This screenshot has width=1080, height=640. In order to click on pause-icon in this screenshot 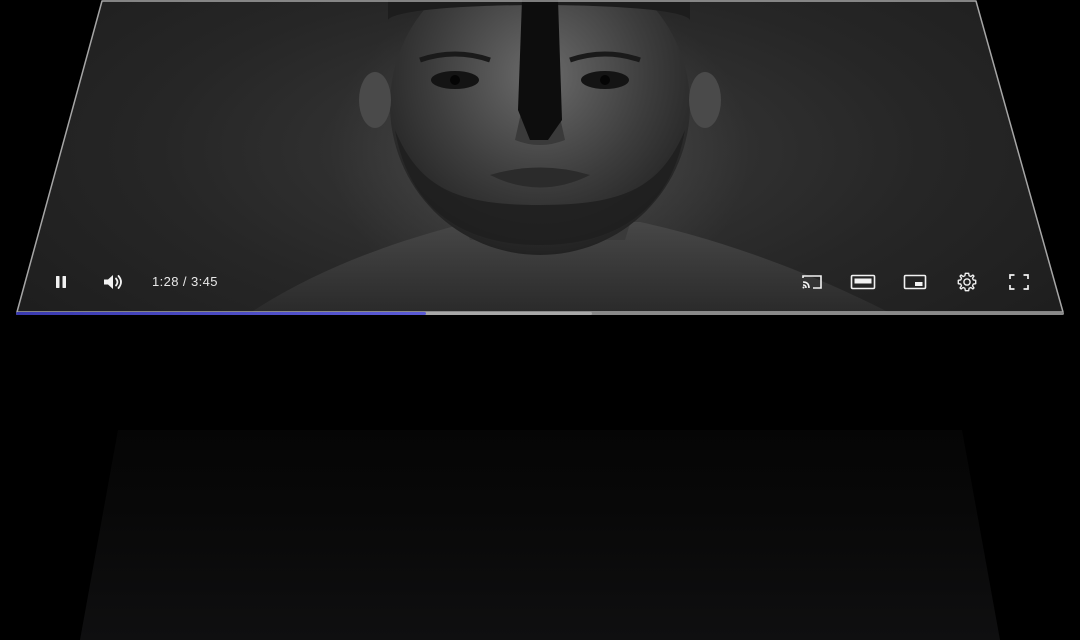, I will do `click(61, 282)`.